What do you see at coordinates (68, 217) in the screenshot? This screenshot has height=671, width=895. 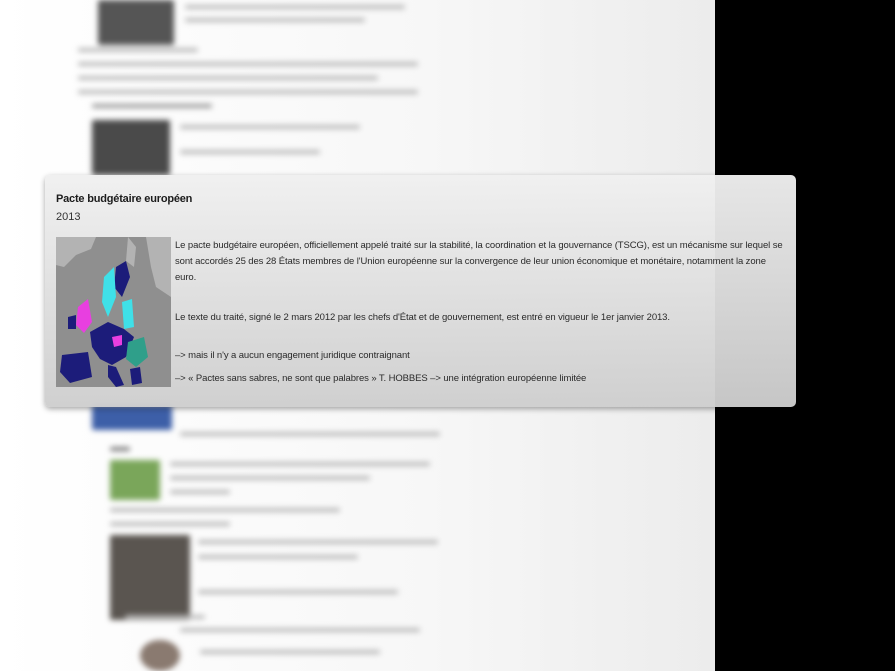 I see `card-year: 2013` at bounding box center [68, 217].